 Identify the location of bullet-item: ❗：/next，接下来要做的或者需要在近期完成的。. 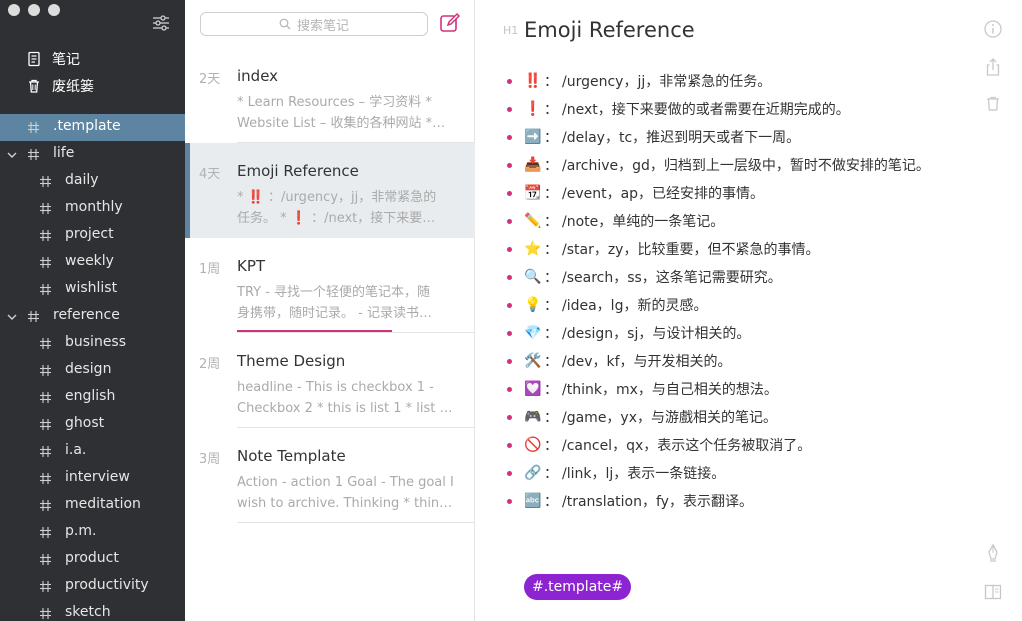
(678, 109).